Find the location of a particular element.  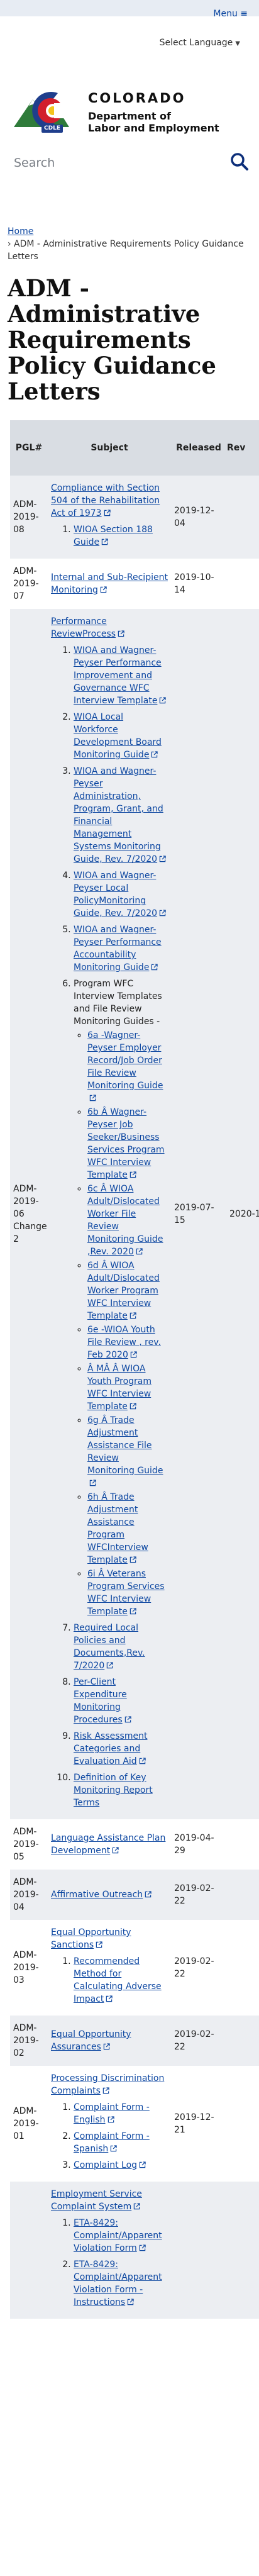

subject-link: Language Assistance Plan Development is located at coordinates (108, 1844).